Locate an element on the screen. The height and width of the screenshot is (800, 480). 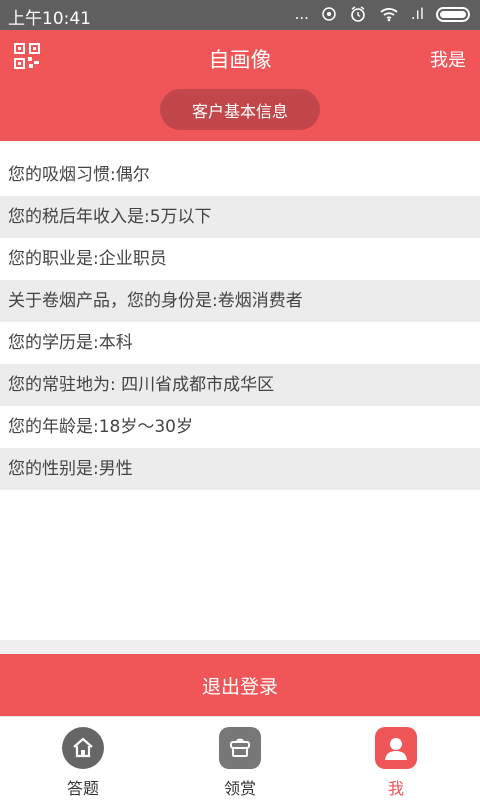
tab-answer: 答题 is located at coordinates (83, 763).